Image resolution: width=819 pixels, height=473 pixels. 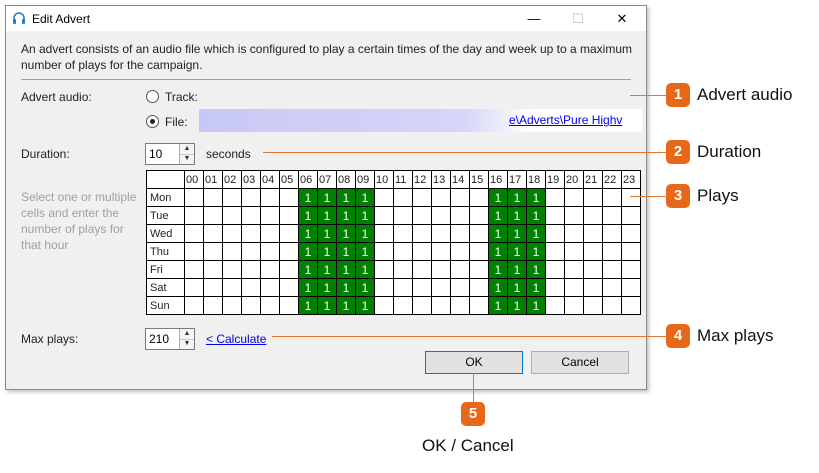 I want to click on cancel-button: Cancel, so click(x=580, y=362).